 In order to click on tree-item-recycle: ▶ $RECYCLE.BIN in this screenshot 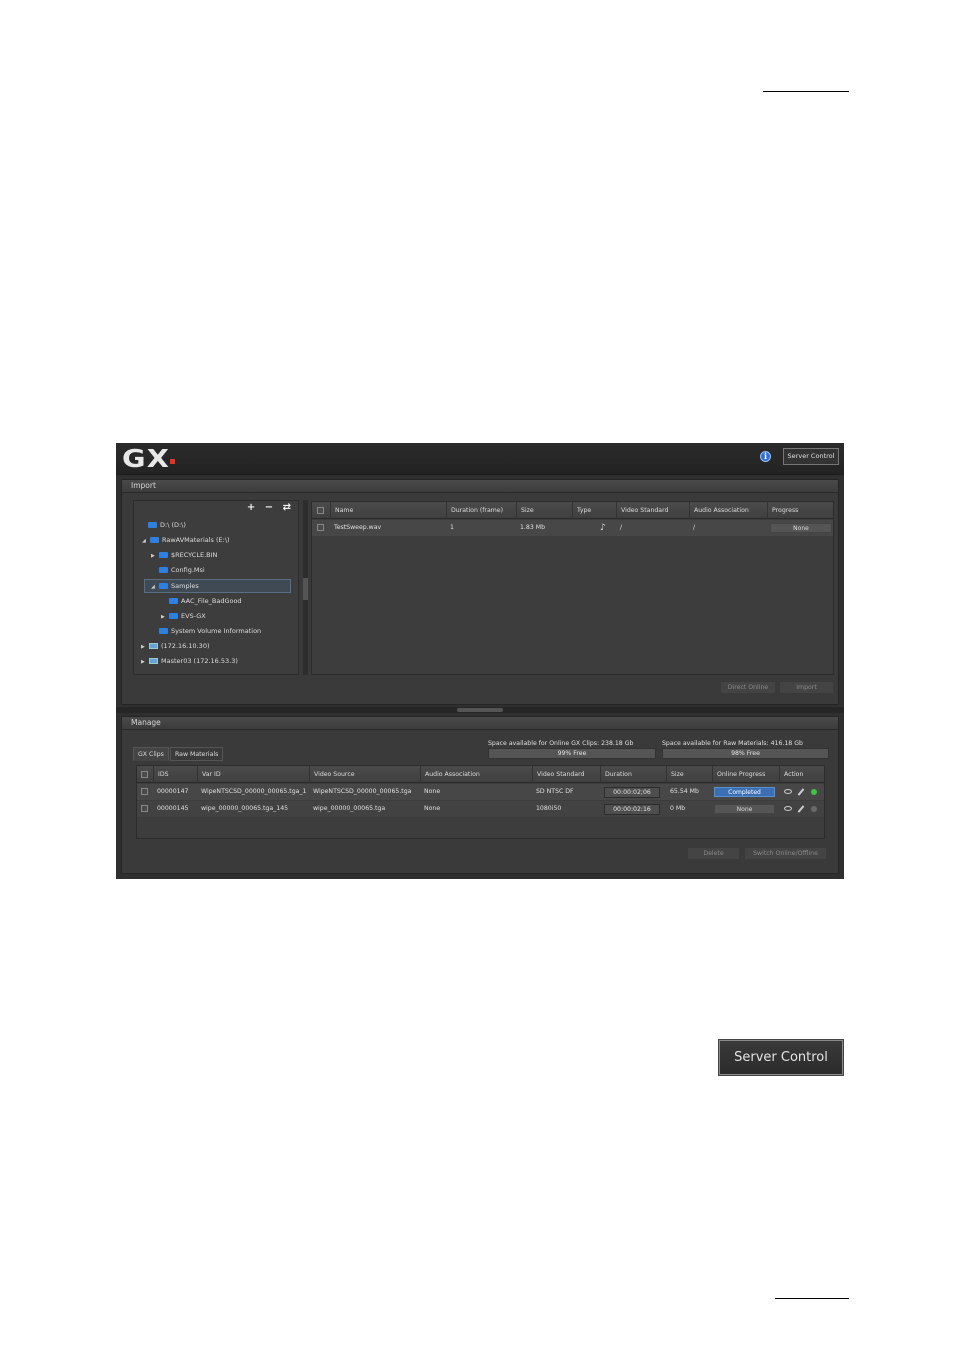, I will do `click(184, 555)`.